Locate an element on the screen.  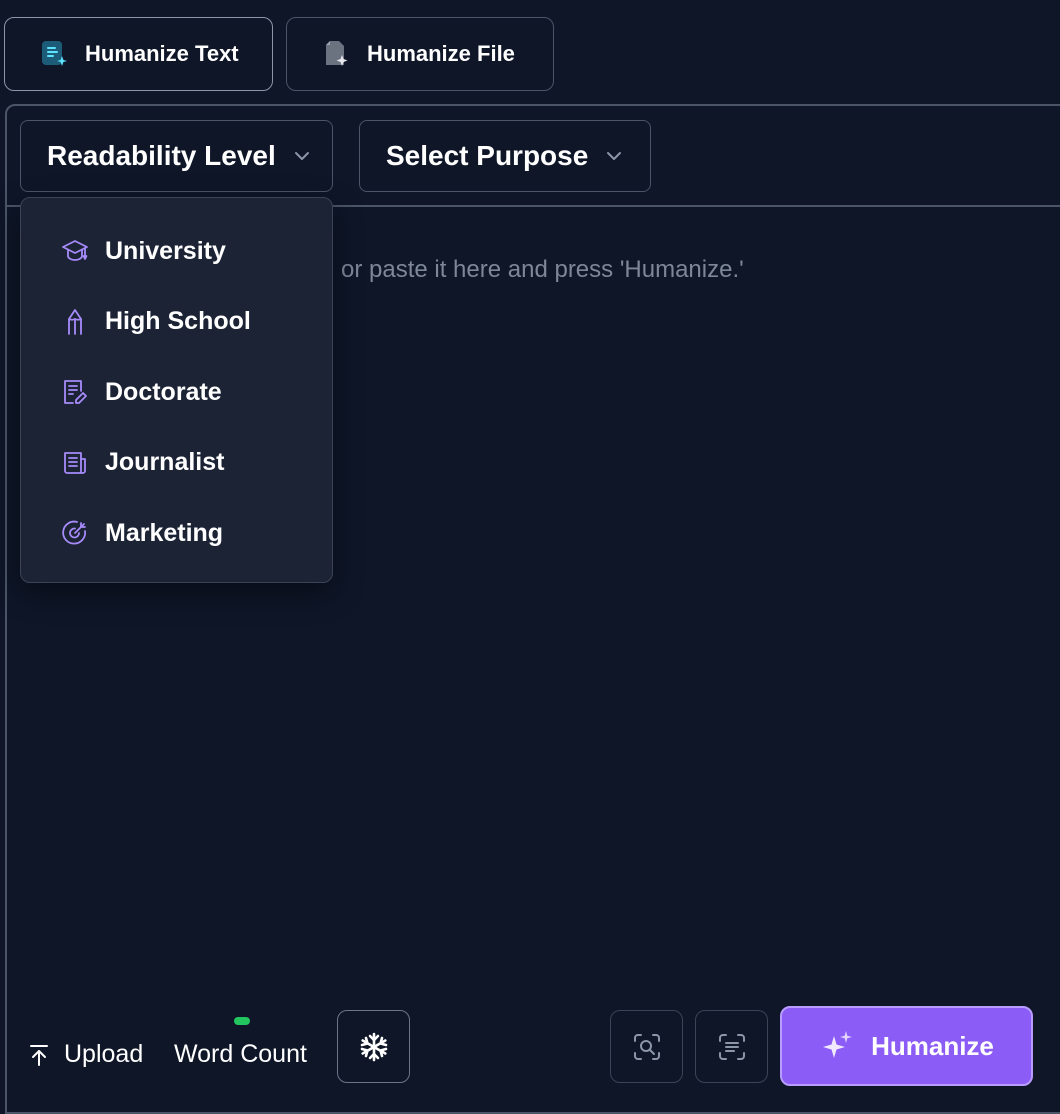
tab-humanize-text: Humanize Text is located at coordinates (138, 54).